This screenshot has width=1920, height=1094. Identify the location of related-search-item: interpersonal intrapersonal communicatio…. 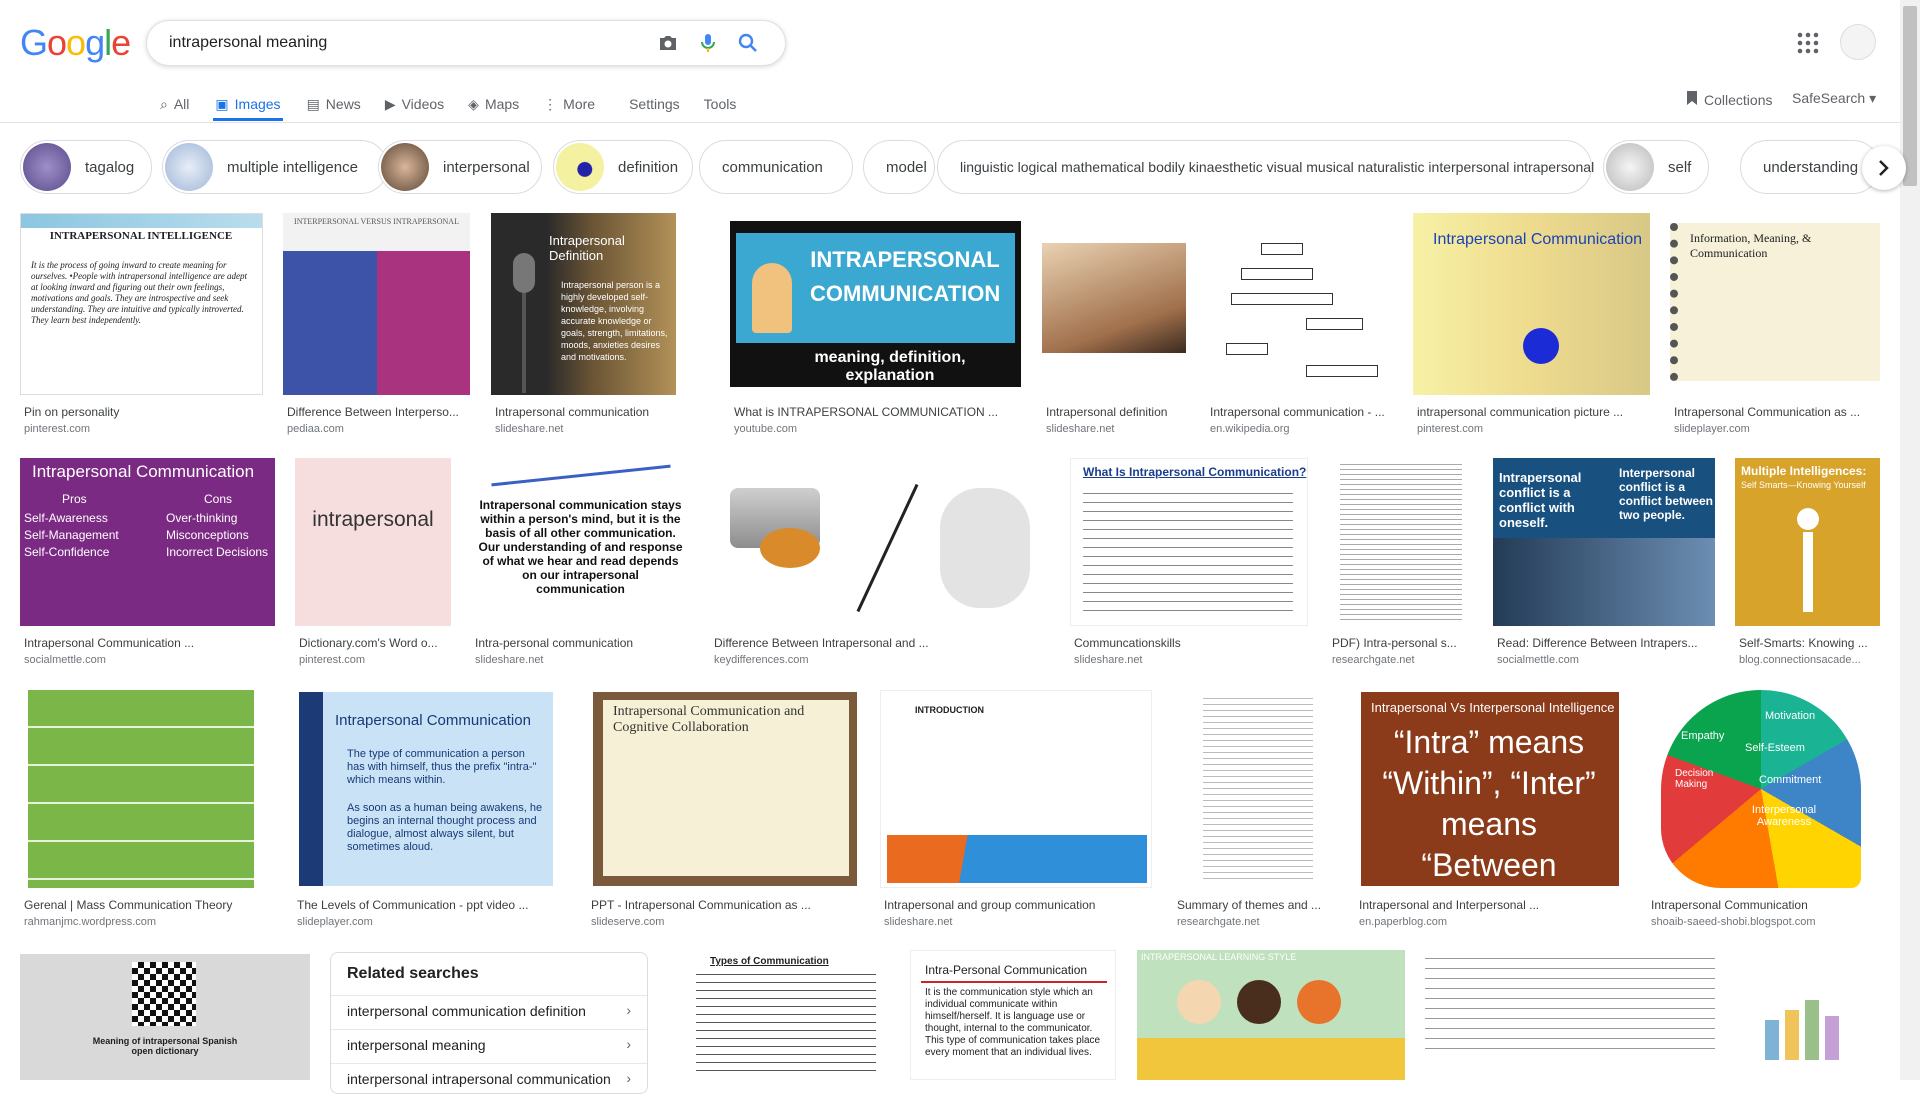
(489, 1078).